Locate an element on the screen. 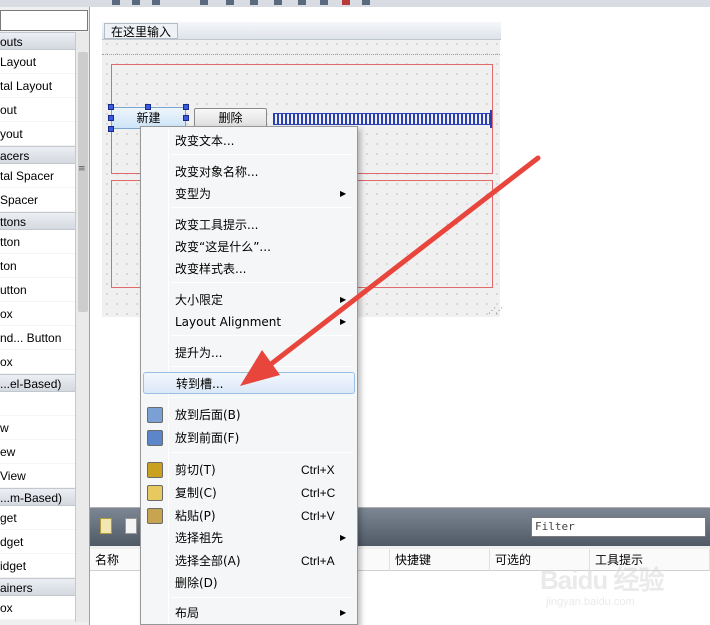 The height and width of the screenshot is (625, 710). context-menu-item: Layout Alignment ▶ is located at coordinates (249, 322).